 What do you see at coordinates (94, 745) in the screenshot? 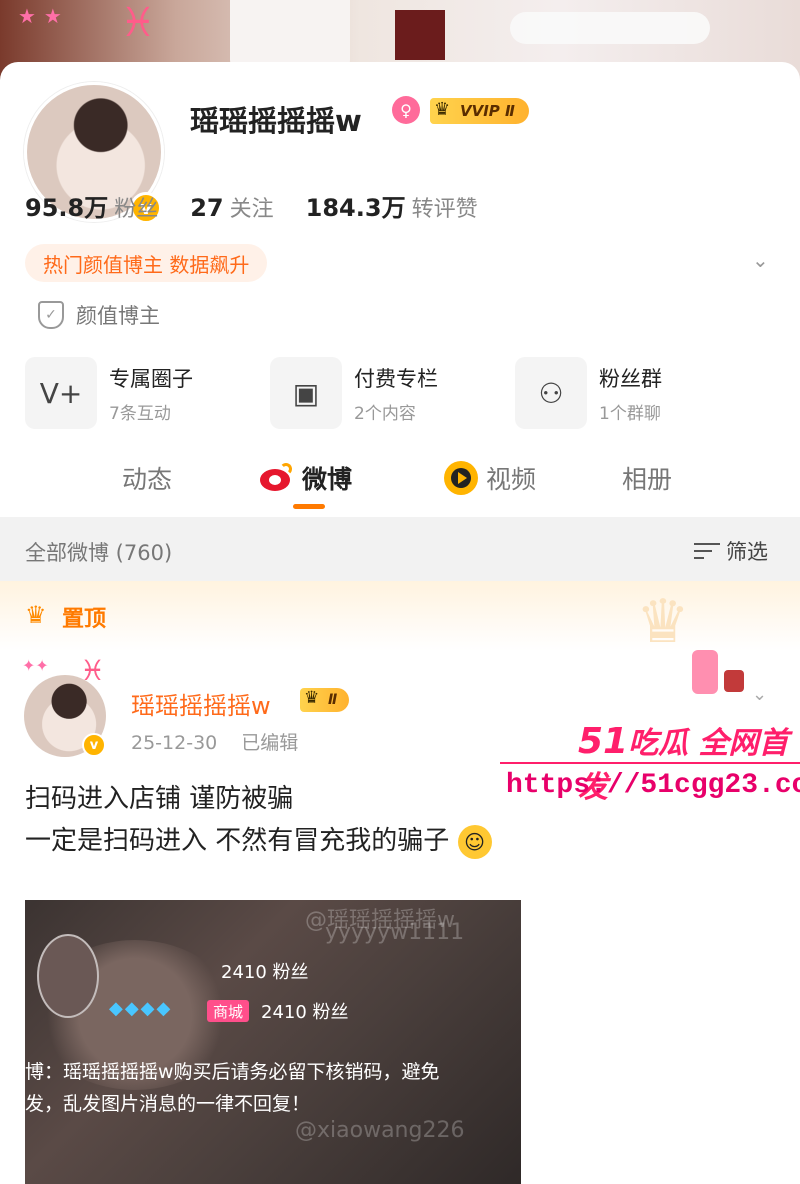
I see `verified-v-icon: v` at bounding box center [94, 745].